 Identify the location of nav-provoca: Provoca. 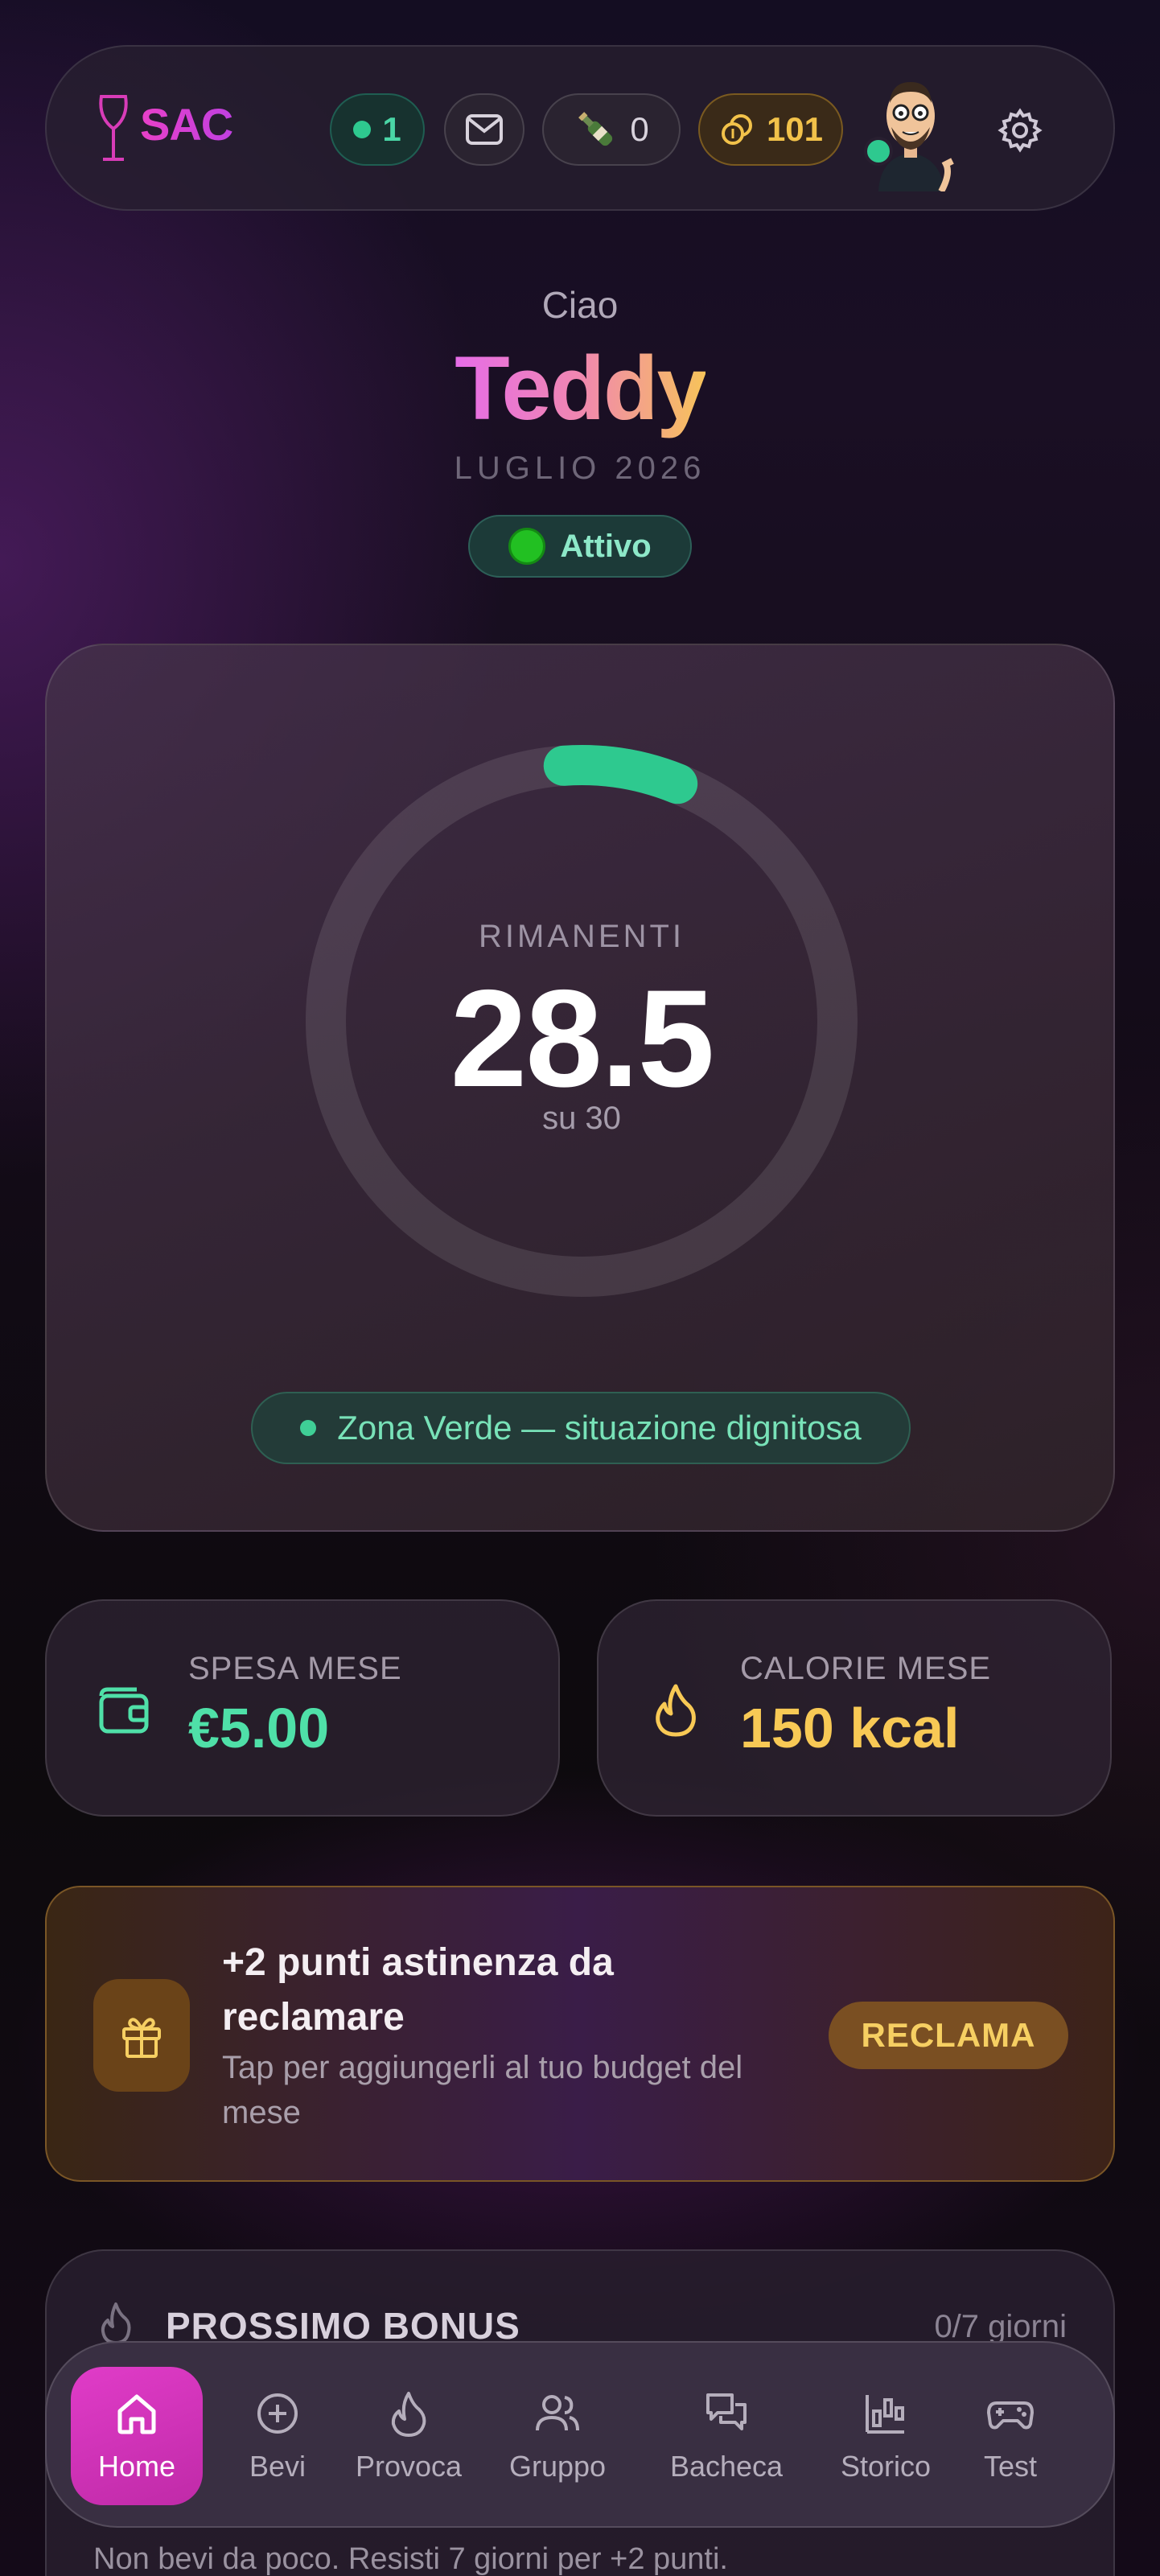
(408, 2436).